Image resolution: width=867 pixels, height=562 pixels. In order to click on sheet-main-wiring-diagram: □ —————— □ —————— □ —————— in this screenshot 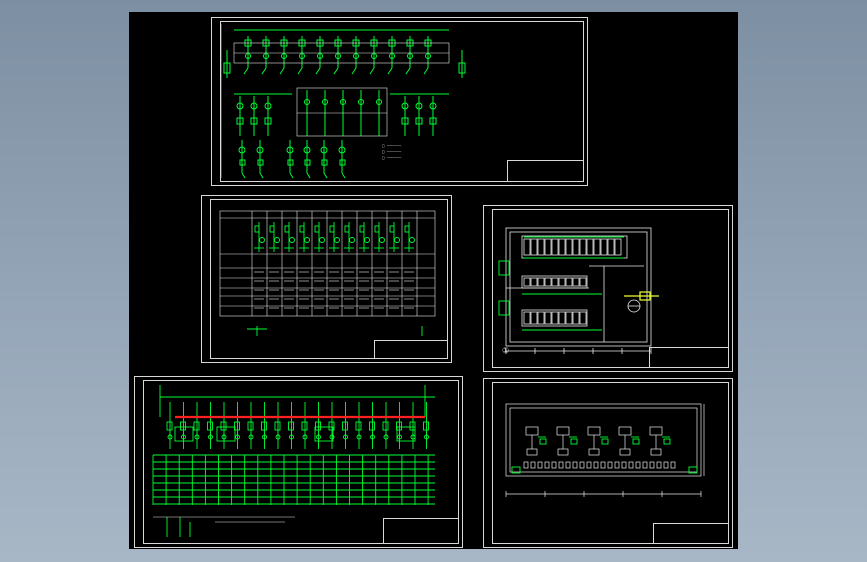, I will do `click(399, 101)`.